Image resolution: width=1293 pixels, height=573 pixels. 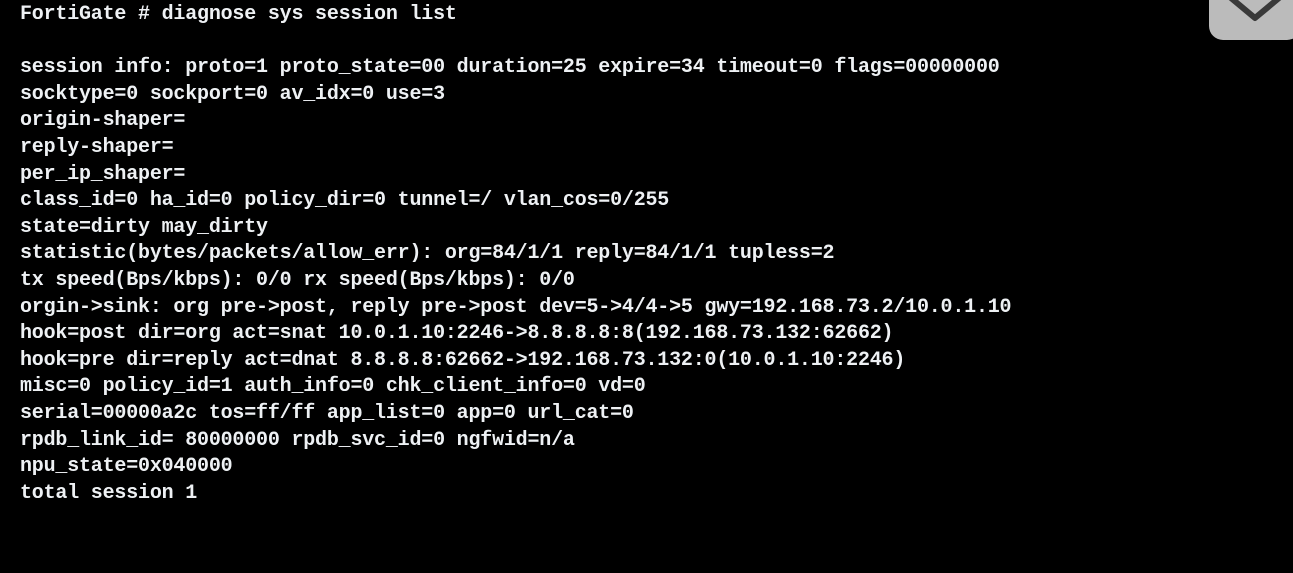 What do you see at coordinates (144, 227) in the screenshot?
I see `output-line: state=dirty may_dirty` at bounding box center [144, 227].